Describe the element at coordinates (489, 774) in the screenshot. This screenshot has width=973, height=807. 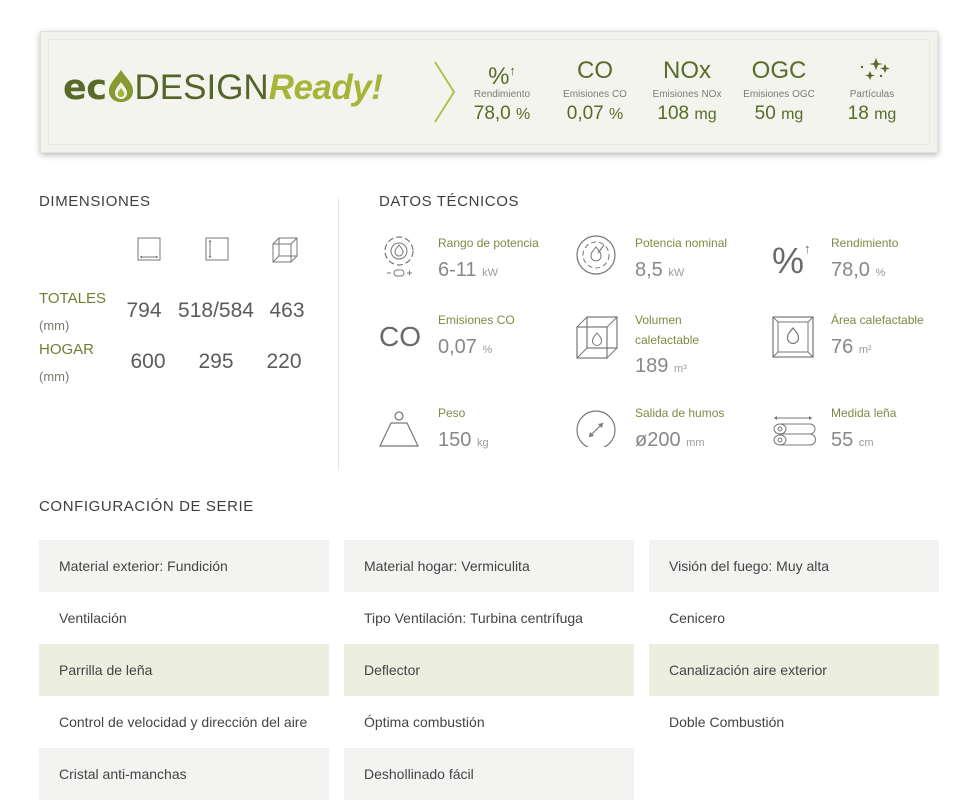
I see `config-item: Deshollinado fácil` at that location.